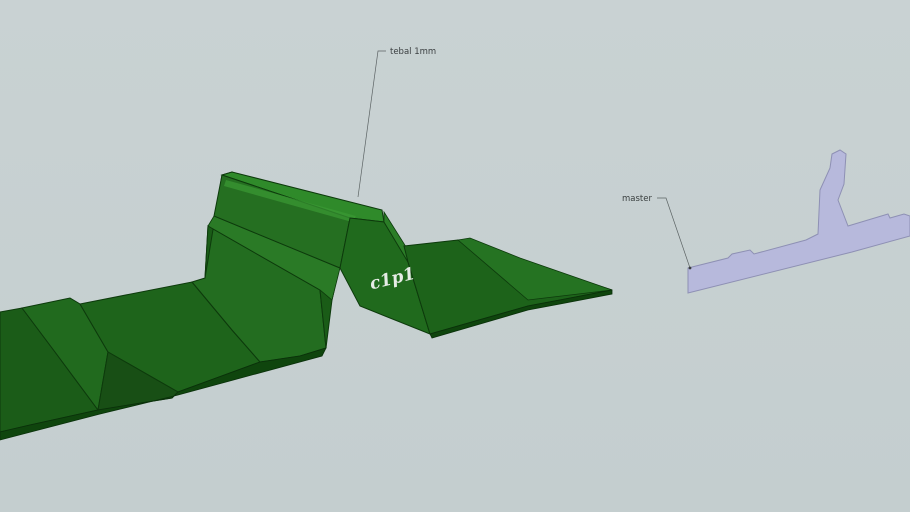  Describe the element at coordinates (674, 233) in the screenshot. I see `section-leader-line` at that location.